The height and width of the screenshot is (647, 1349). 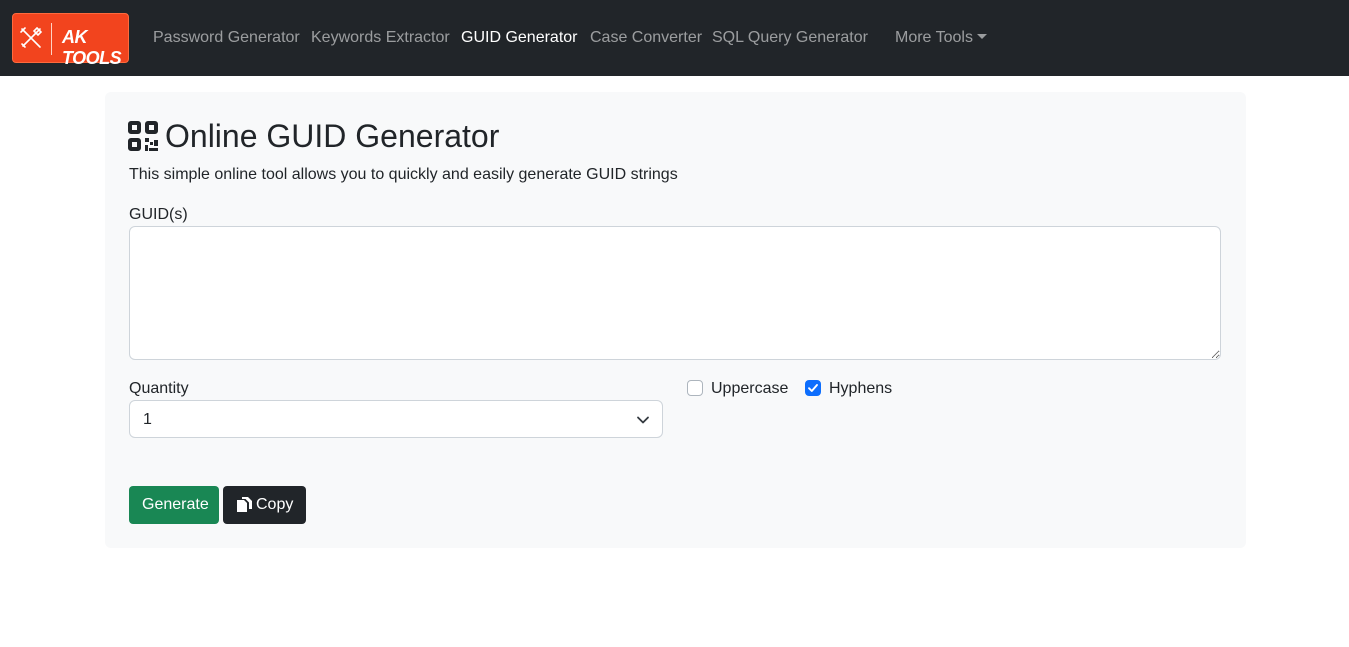 I want to click on quantity-select: 1, so click(x=396, y=419).